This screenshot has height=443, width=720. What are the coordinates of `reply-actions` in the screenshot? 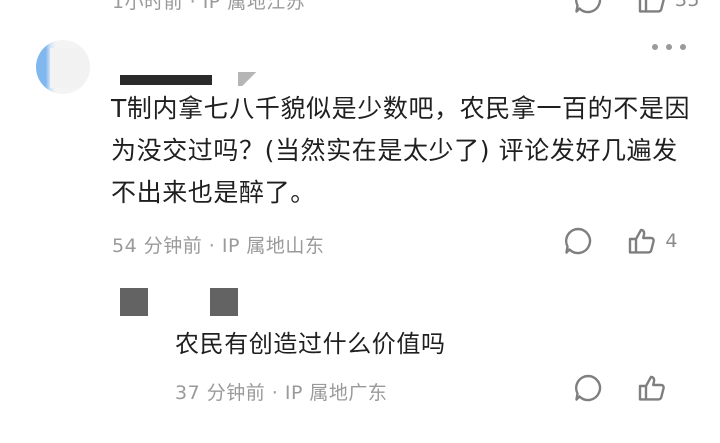 It's located at (624, 388).